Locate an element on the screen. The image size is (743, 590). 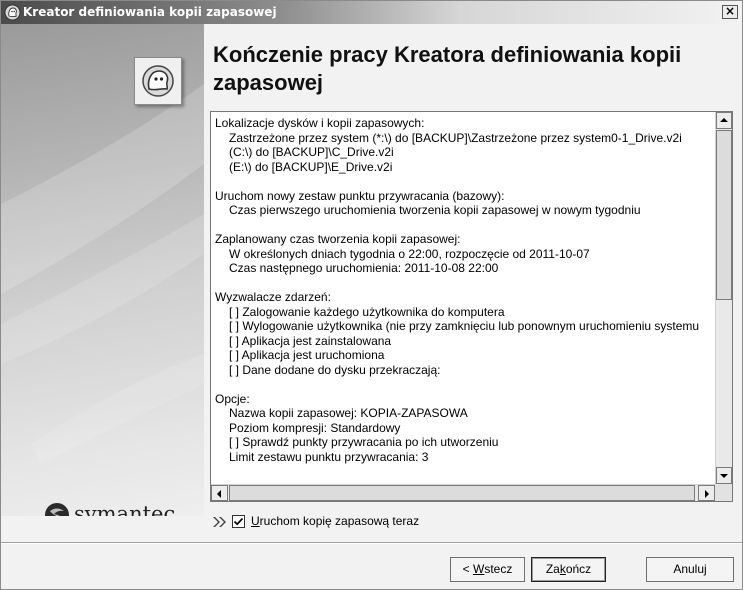
window-title: Kreator definiowania kopii zapasowej is located at coordinates (150, 12).